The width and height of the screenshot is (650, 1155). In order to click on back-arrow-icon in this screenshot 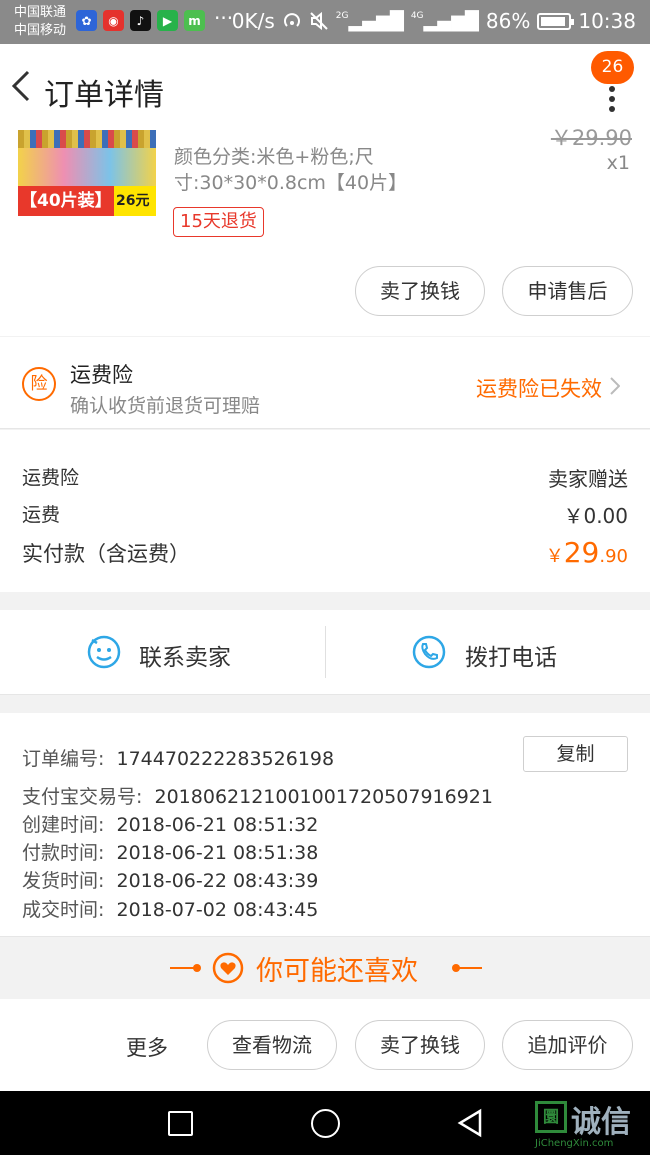, I will do `click(23, 86)`.